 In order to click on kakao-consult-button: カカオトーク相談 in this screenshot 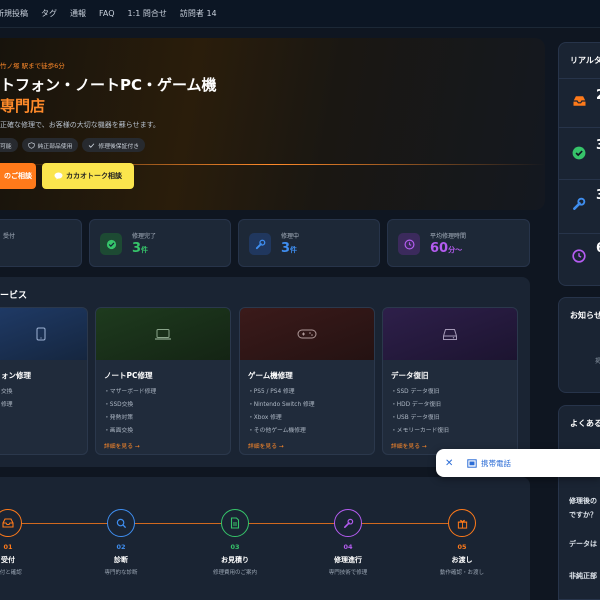, I will do `click(88, 176)`.